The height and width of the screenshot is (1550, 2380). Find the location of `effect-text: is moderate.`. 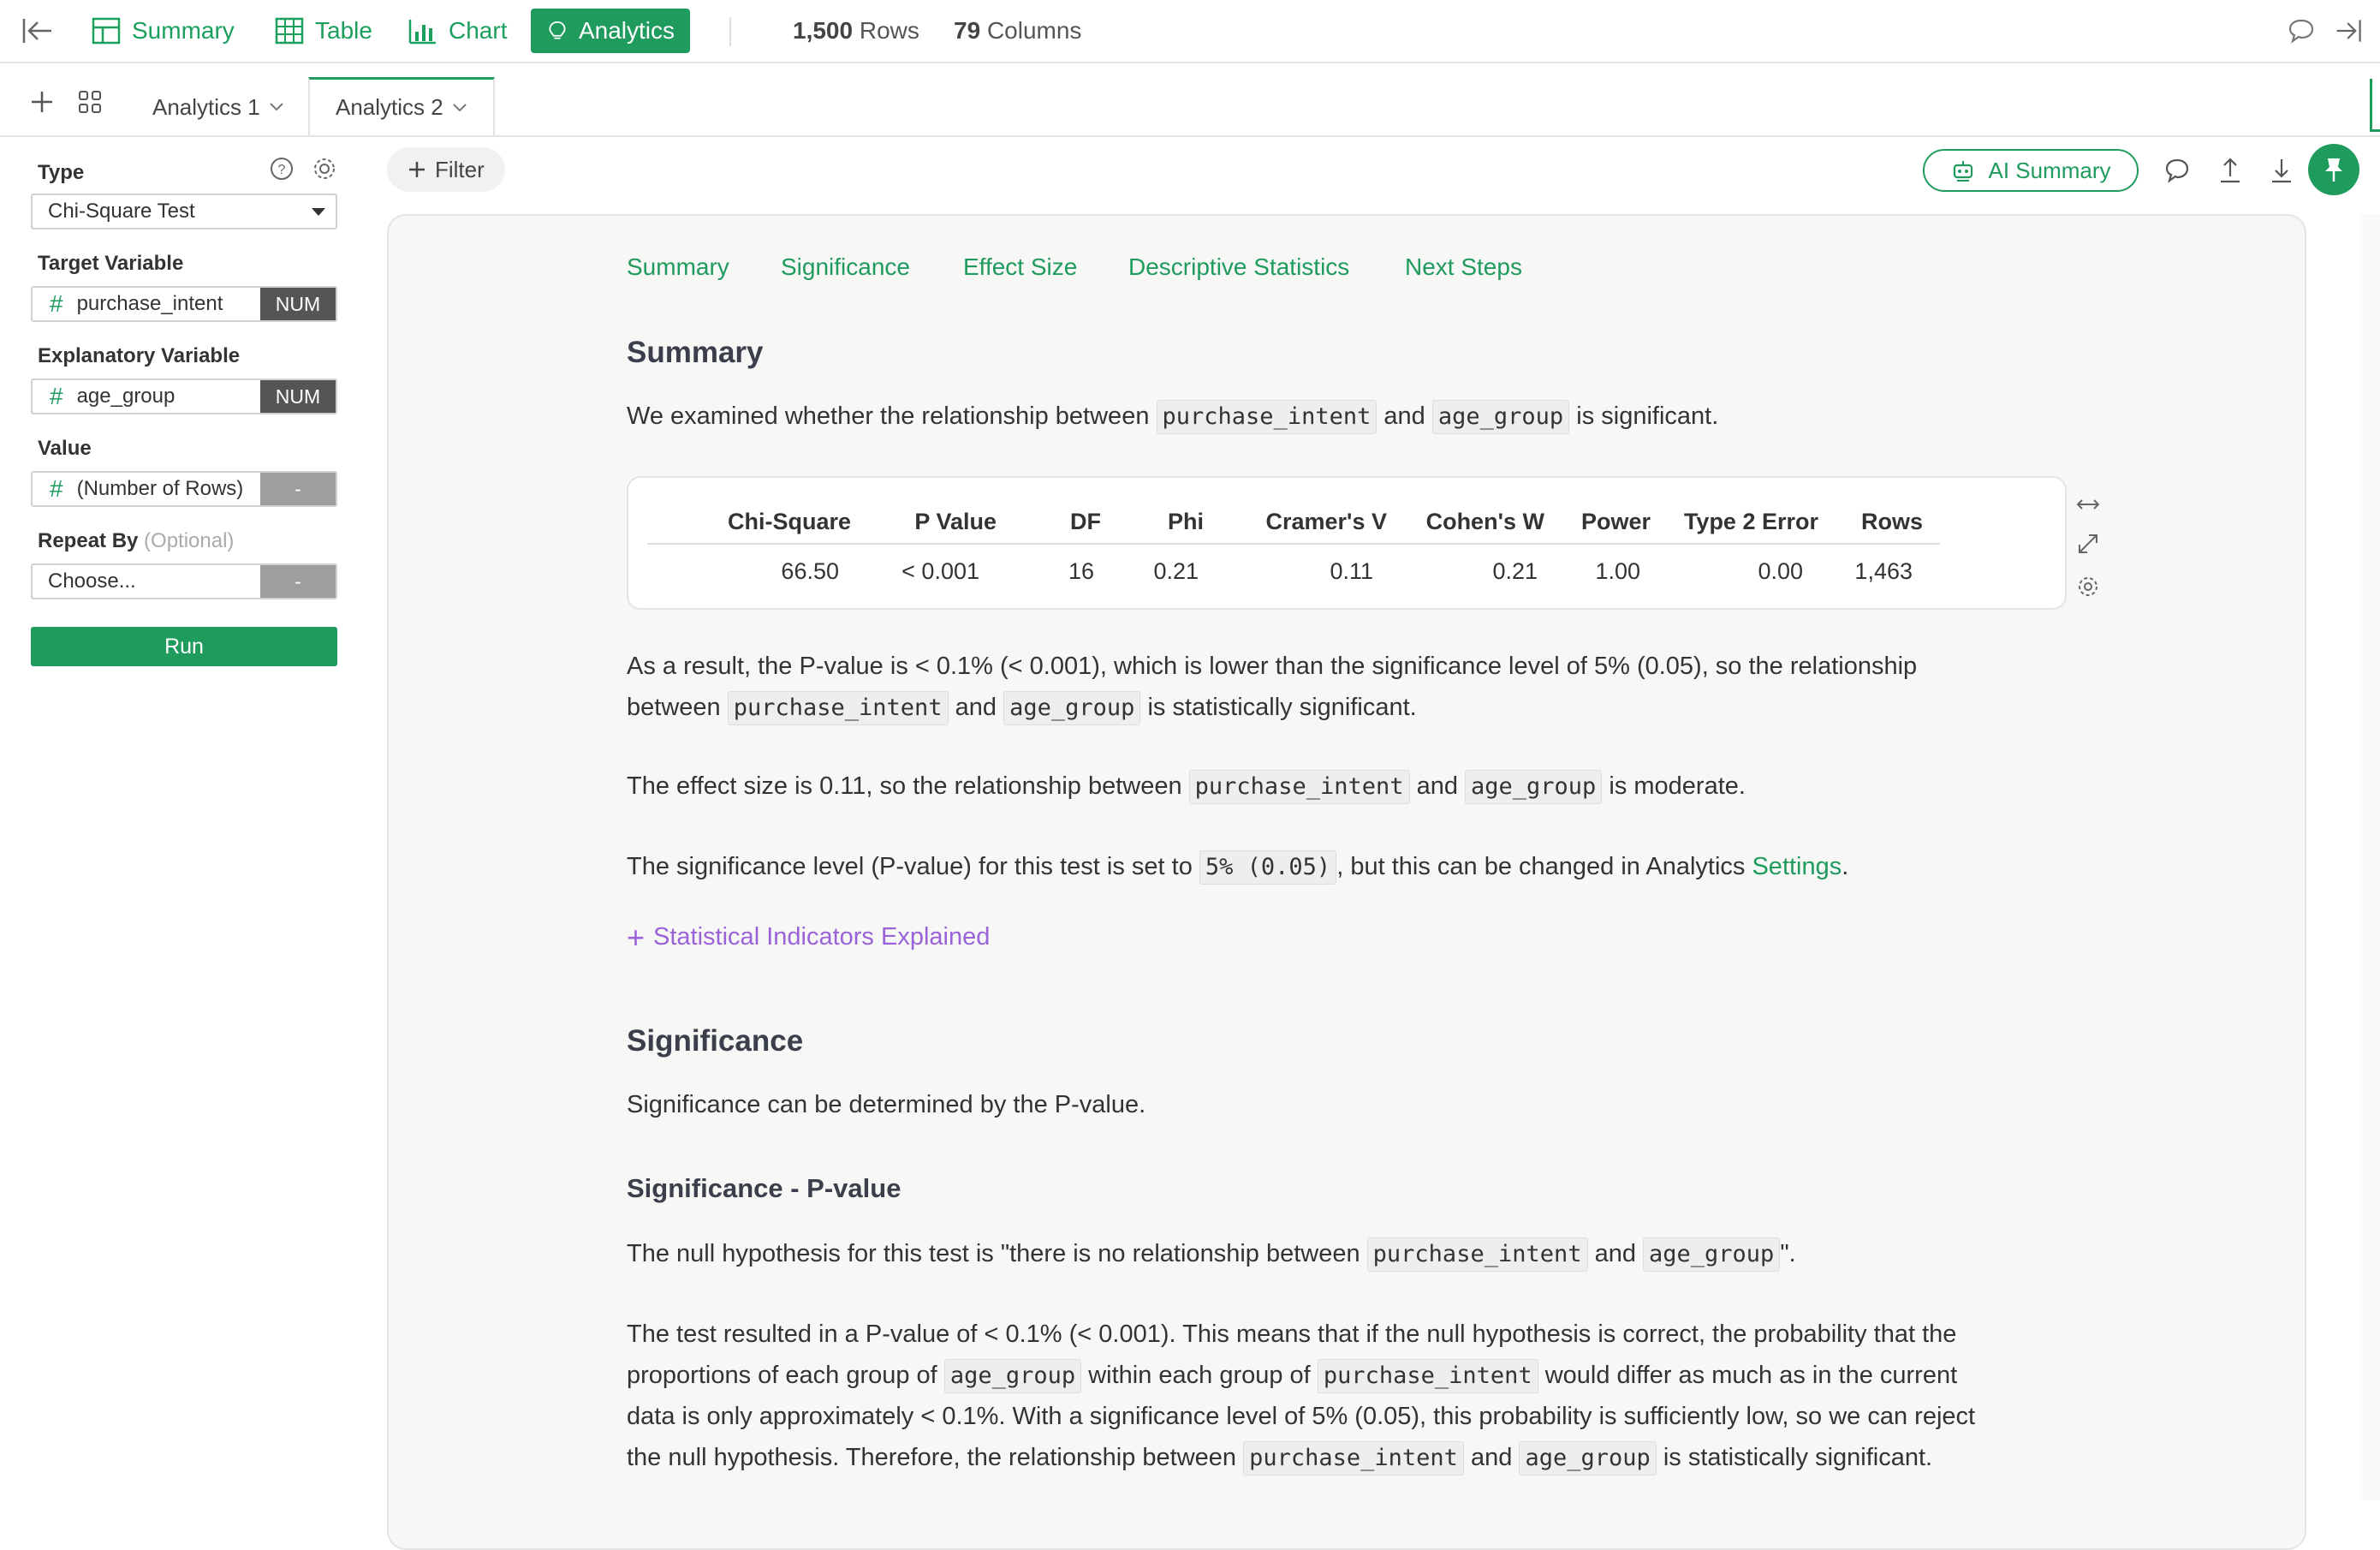

effect-text: is moderate. is located at coordinates (1677, 786).